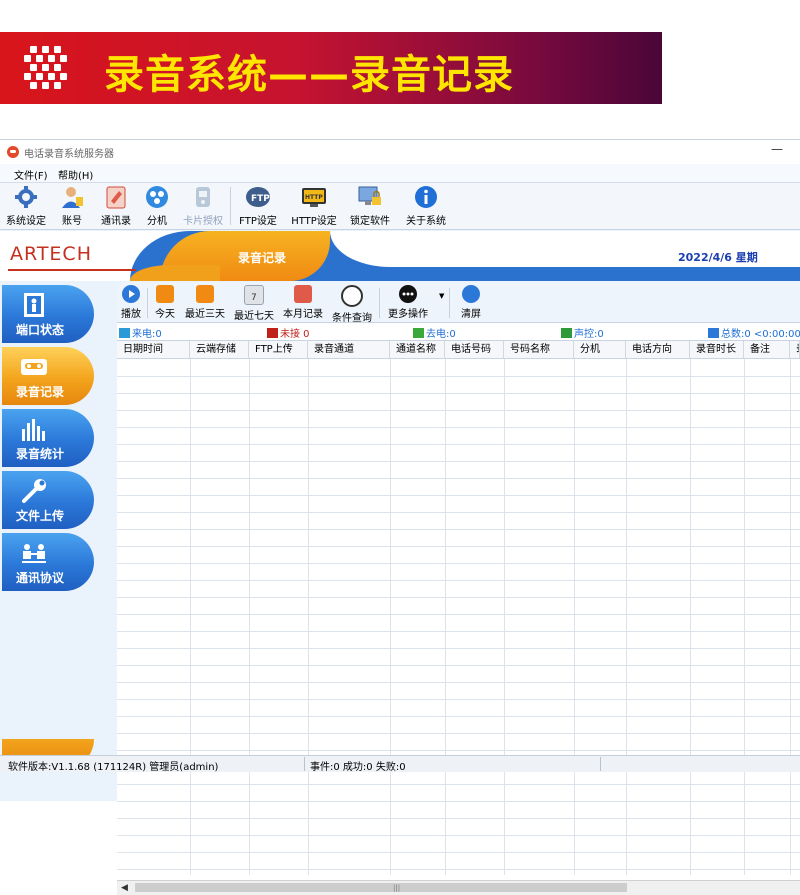 This screenshot has width=800, height=895. What do you see at coordinates (205, 314) in the screenshot?
I see `action-label: 最近三天` at bounding box center [205, 314].